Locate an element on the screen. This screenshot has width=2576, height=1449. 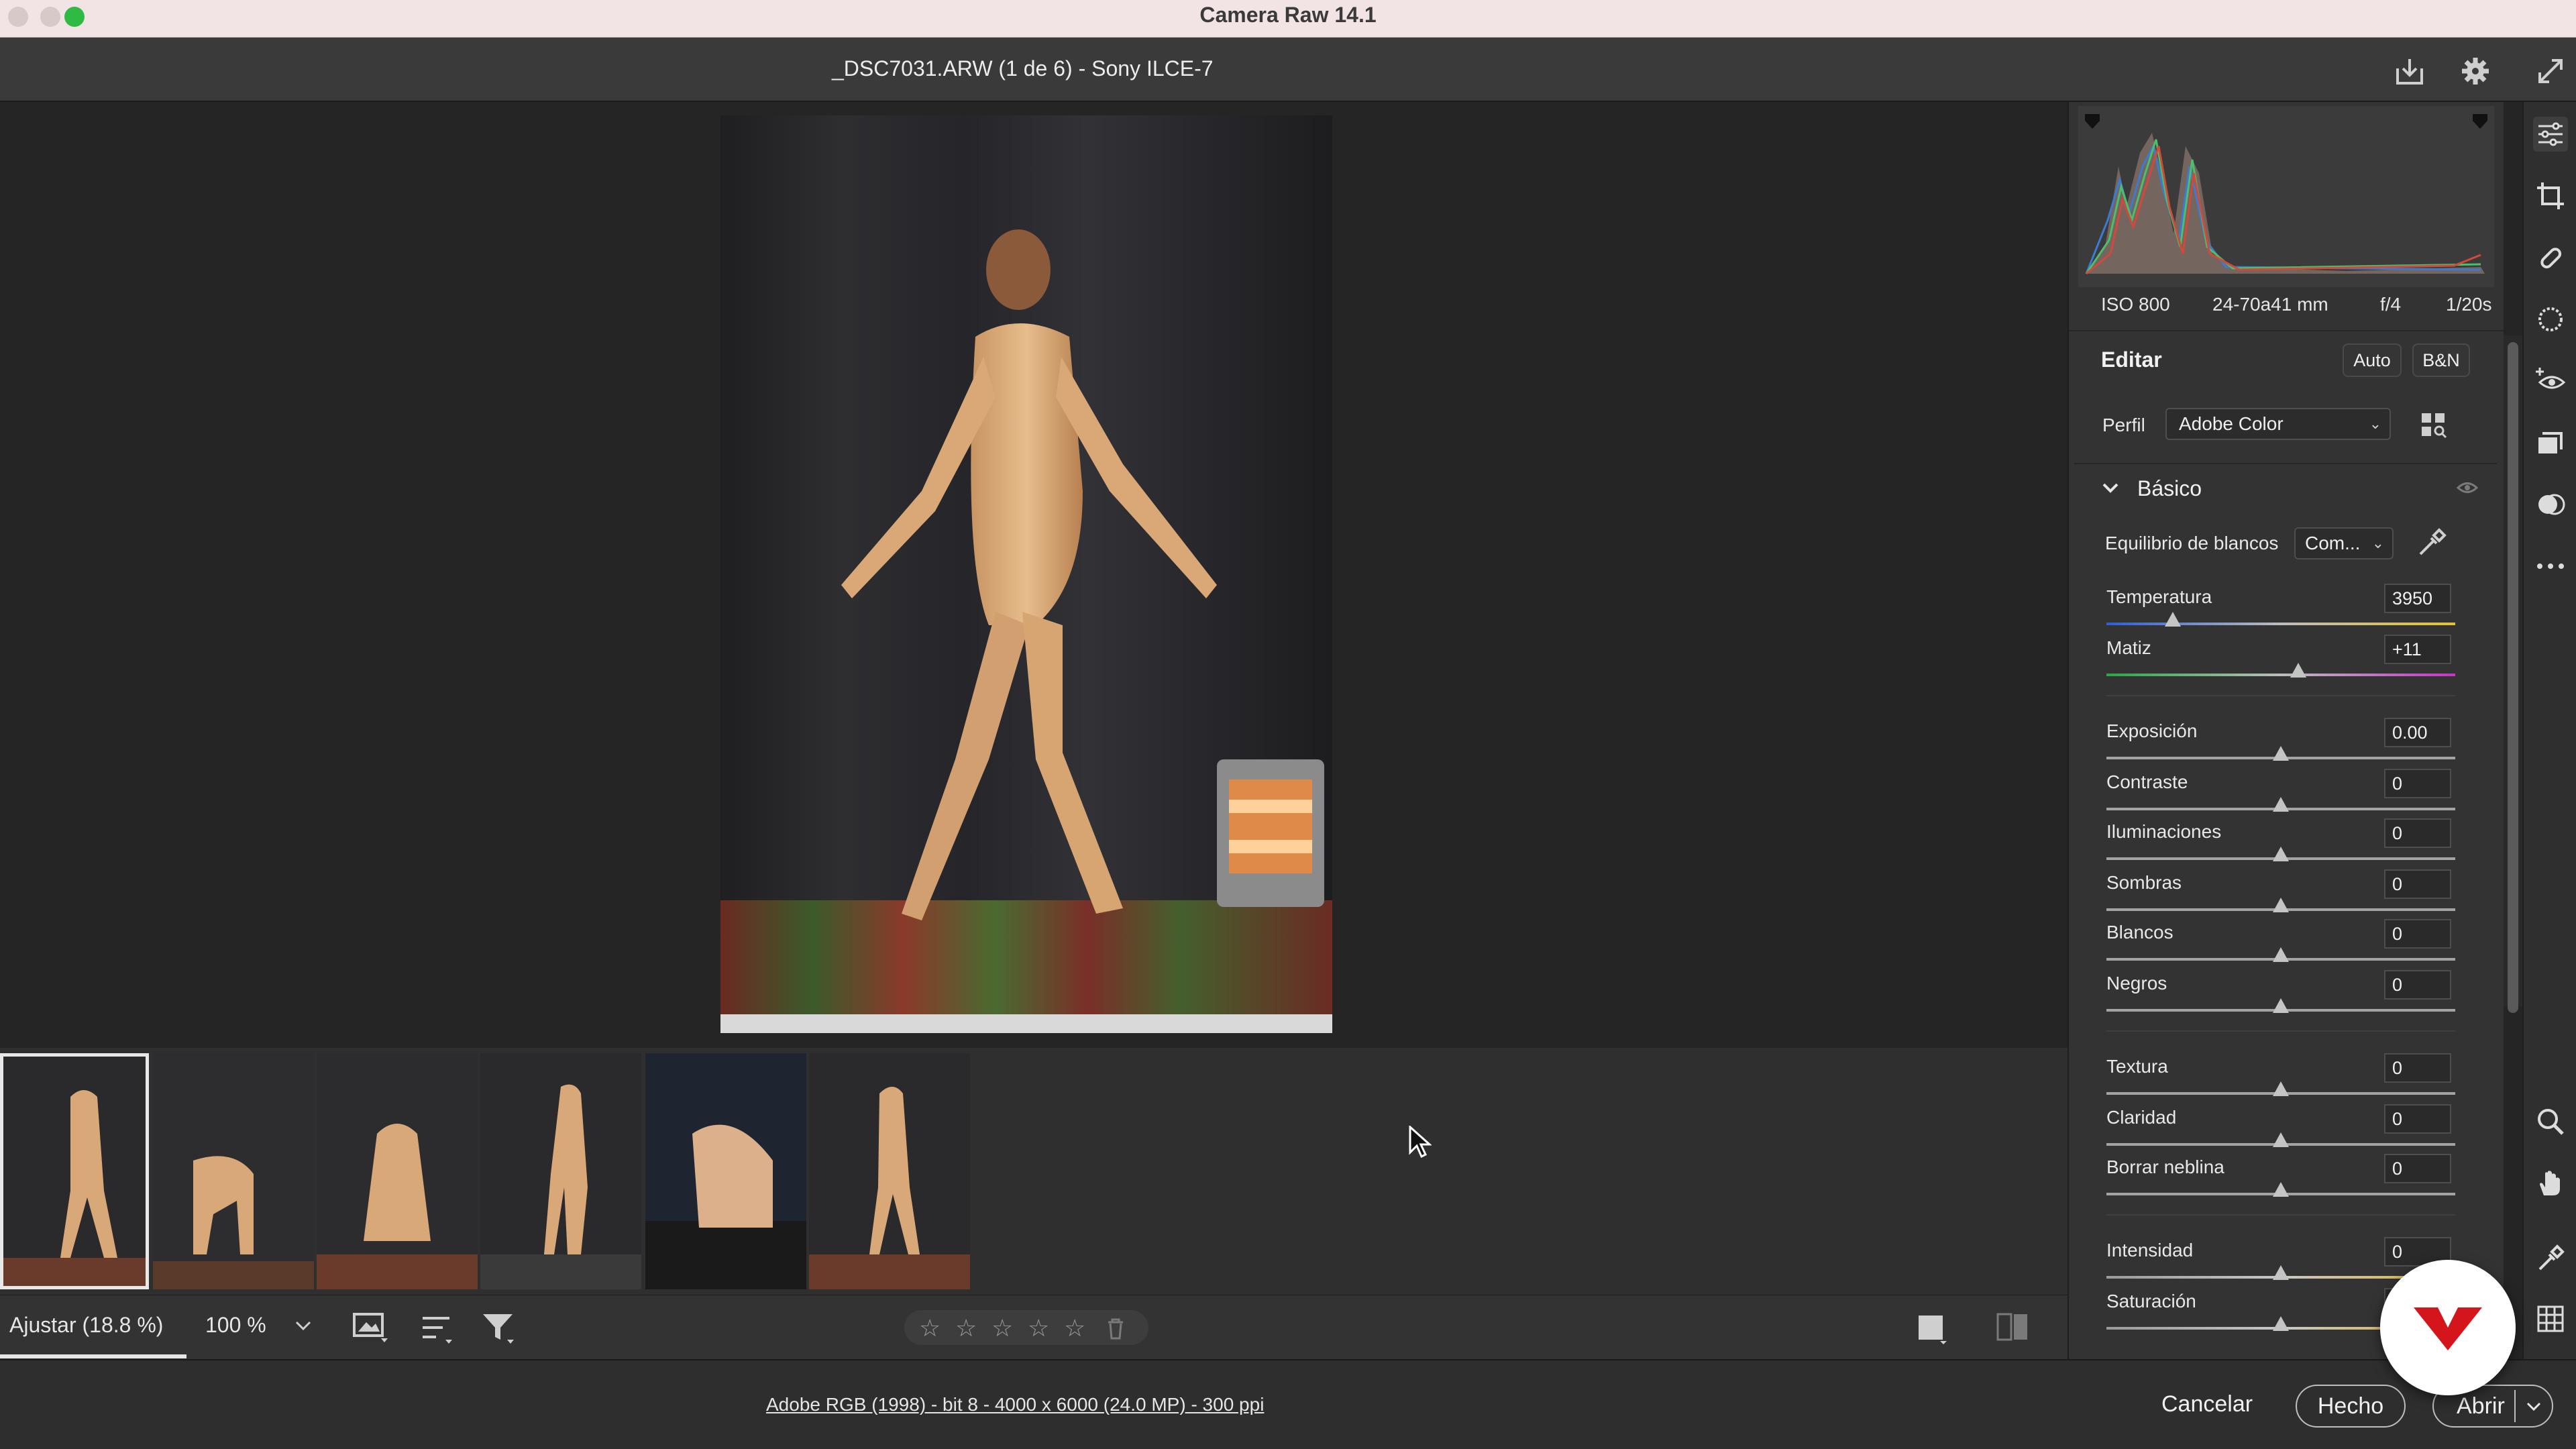
logo-badge is located at coordinates (2448, 1327).